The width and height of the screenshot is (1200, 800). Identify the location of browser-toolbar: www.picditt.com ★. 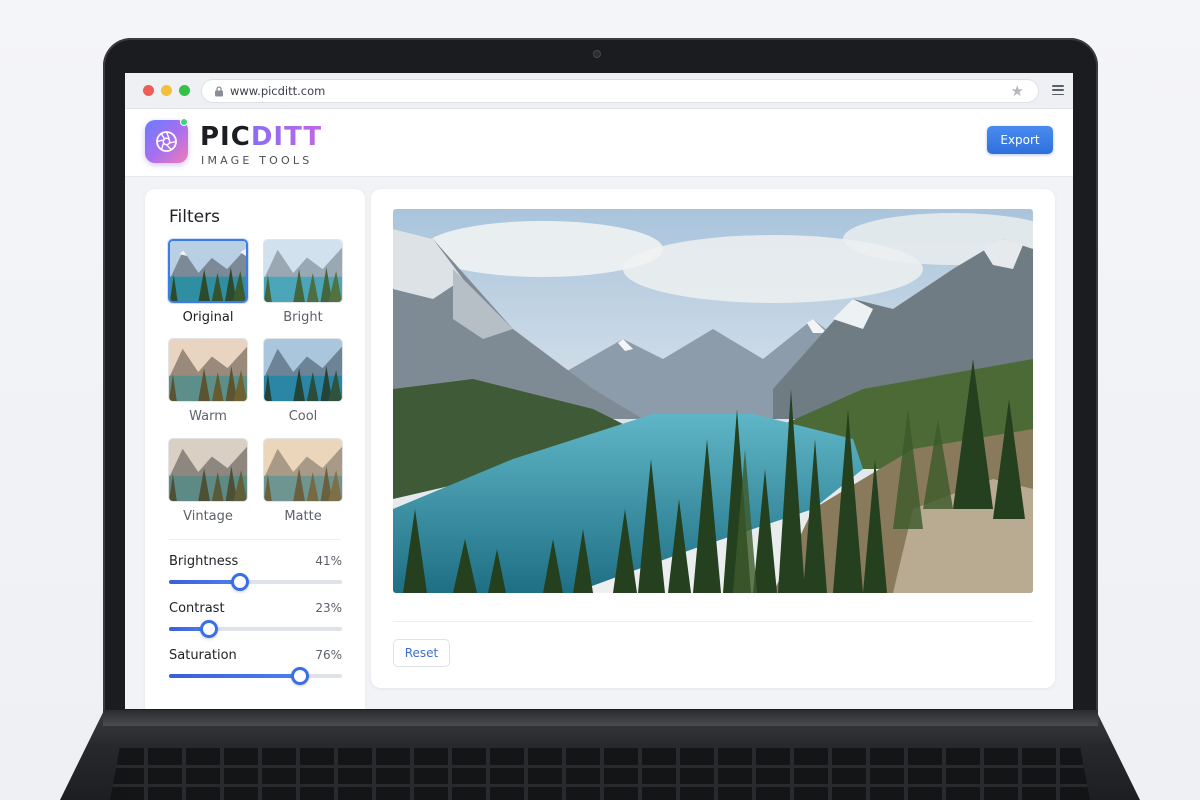
(599, 91).